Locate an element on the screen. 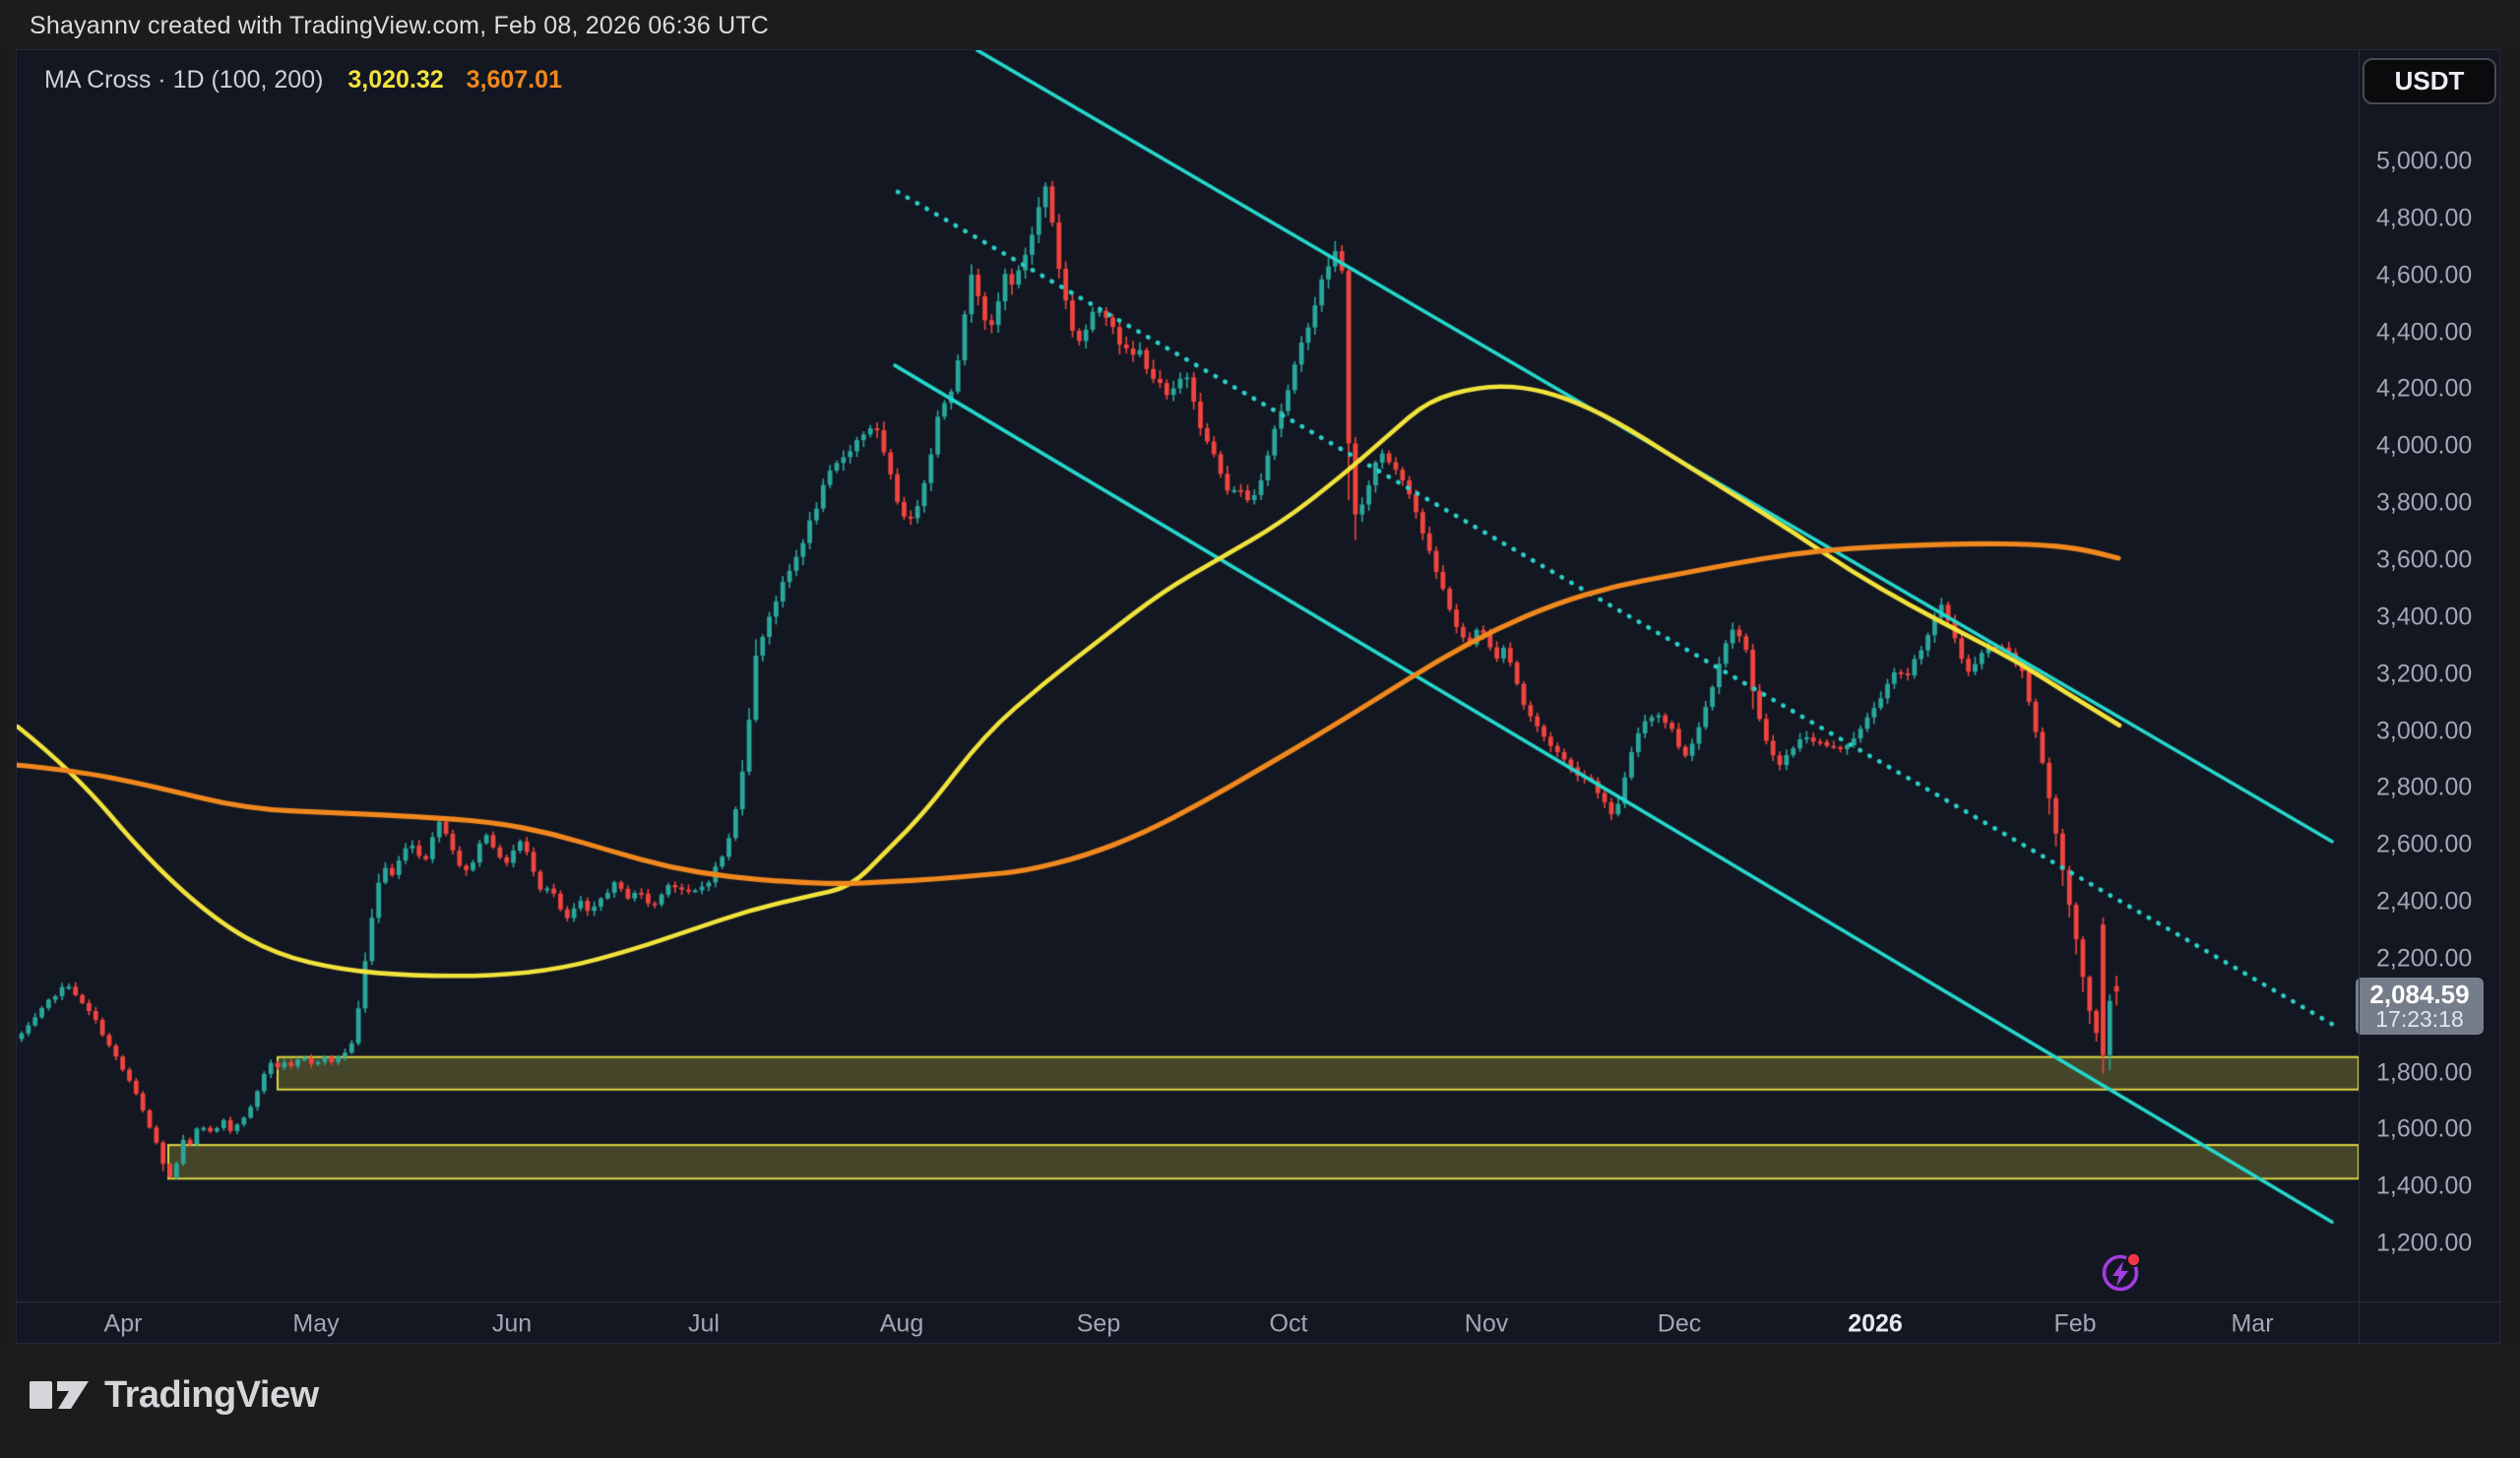 This screenshot has height=1458, width=2520. price-axis-label: 1,800.00 is located at coordinates (2424, 1072).